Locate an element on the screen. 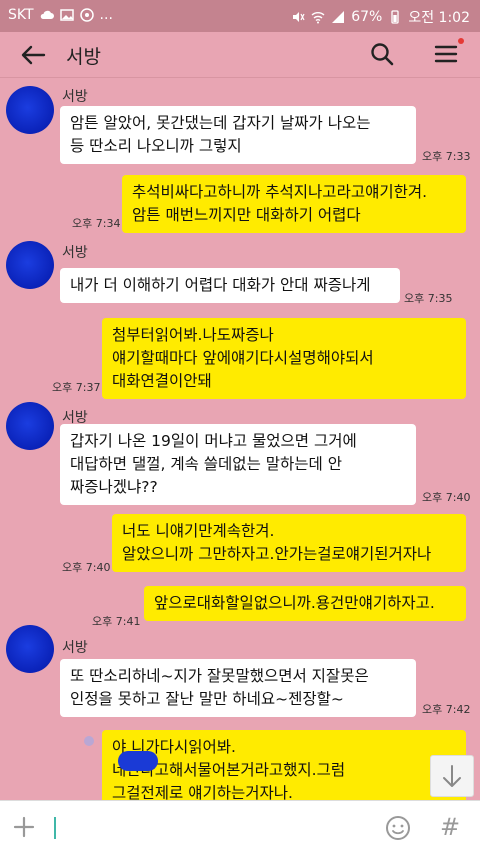 The height and width of the screenshot is (854, 480). message-bubble: 너도 니얘기만계속한겨. 알았으니까 그만하자고.안가는걸로얘기된거자나 is located at coordinates (289, 543).